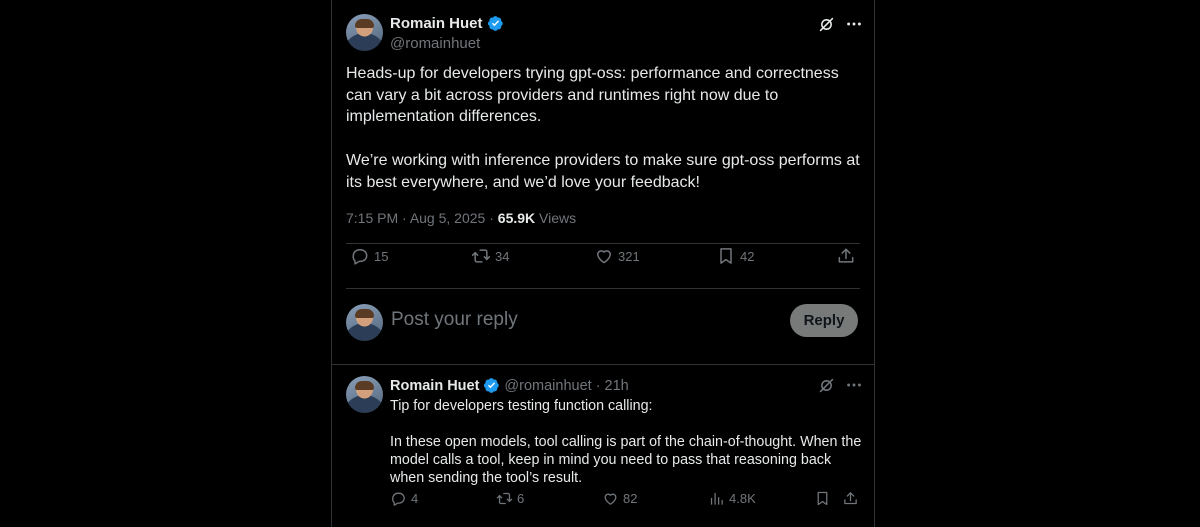 The image size is (1200, 527). I want to click on reply-author-avatar, so click(364, 394).